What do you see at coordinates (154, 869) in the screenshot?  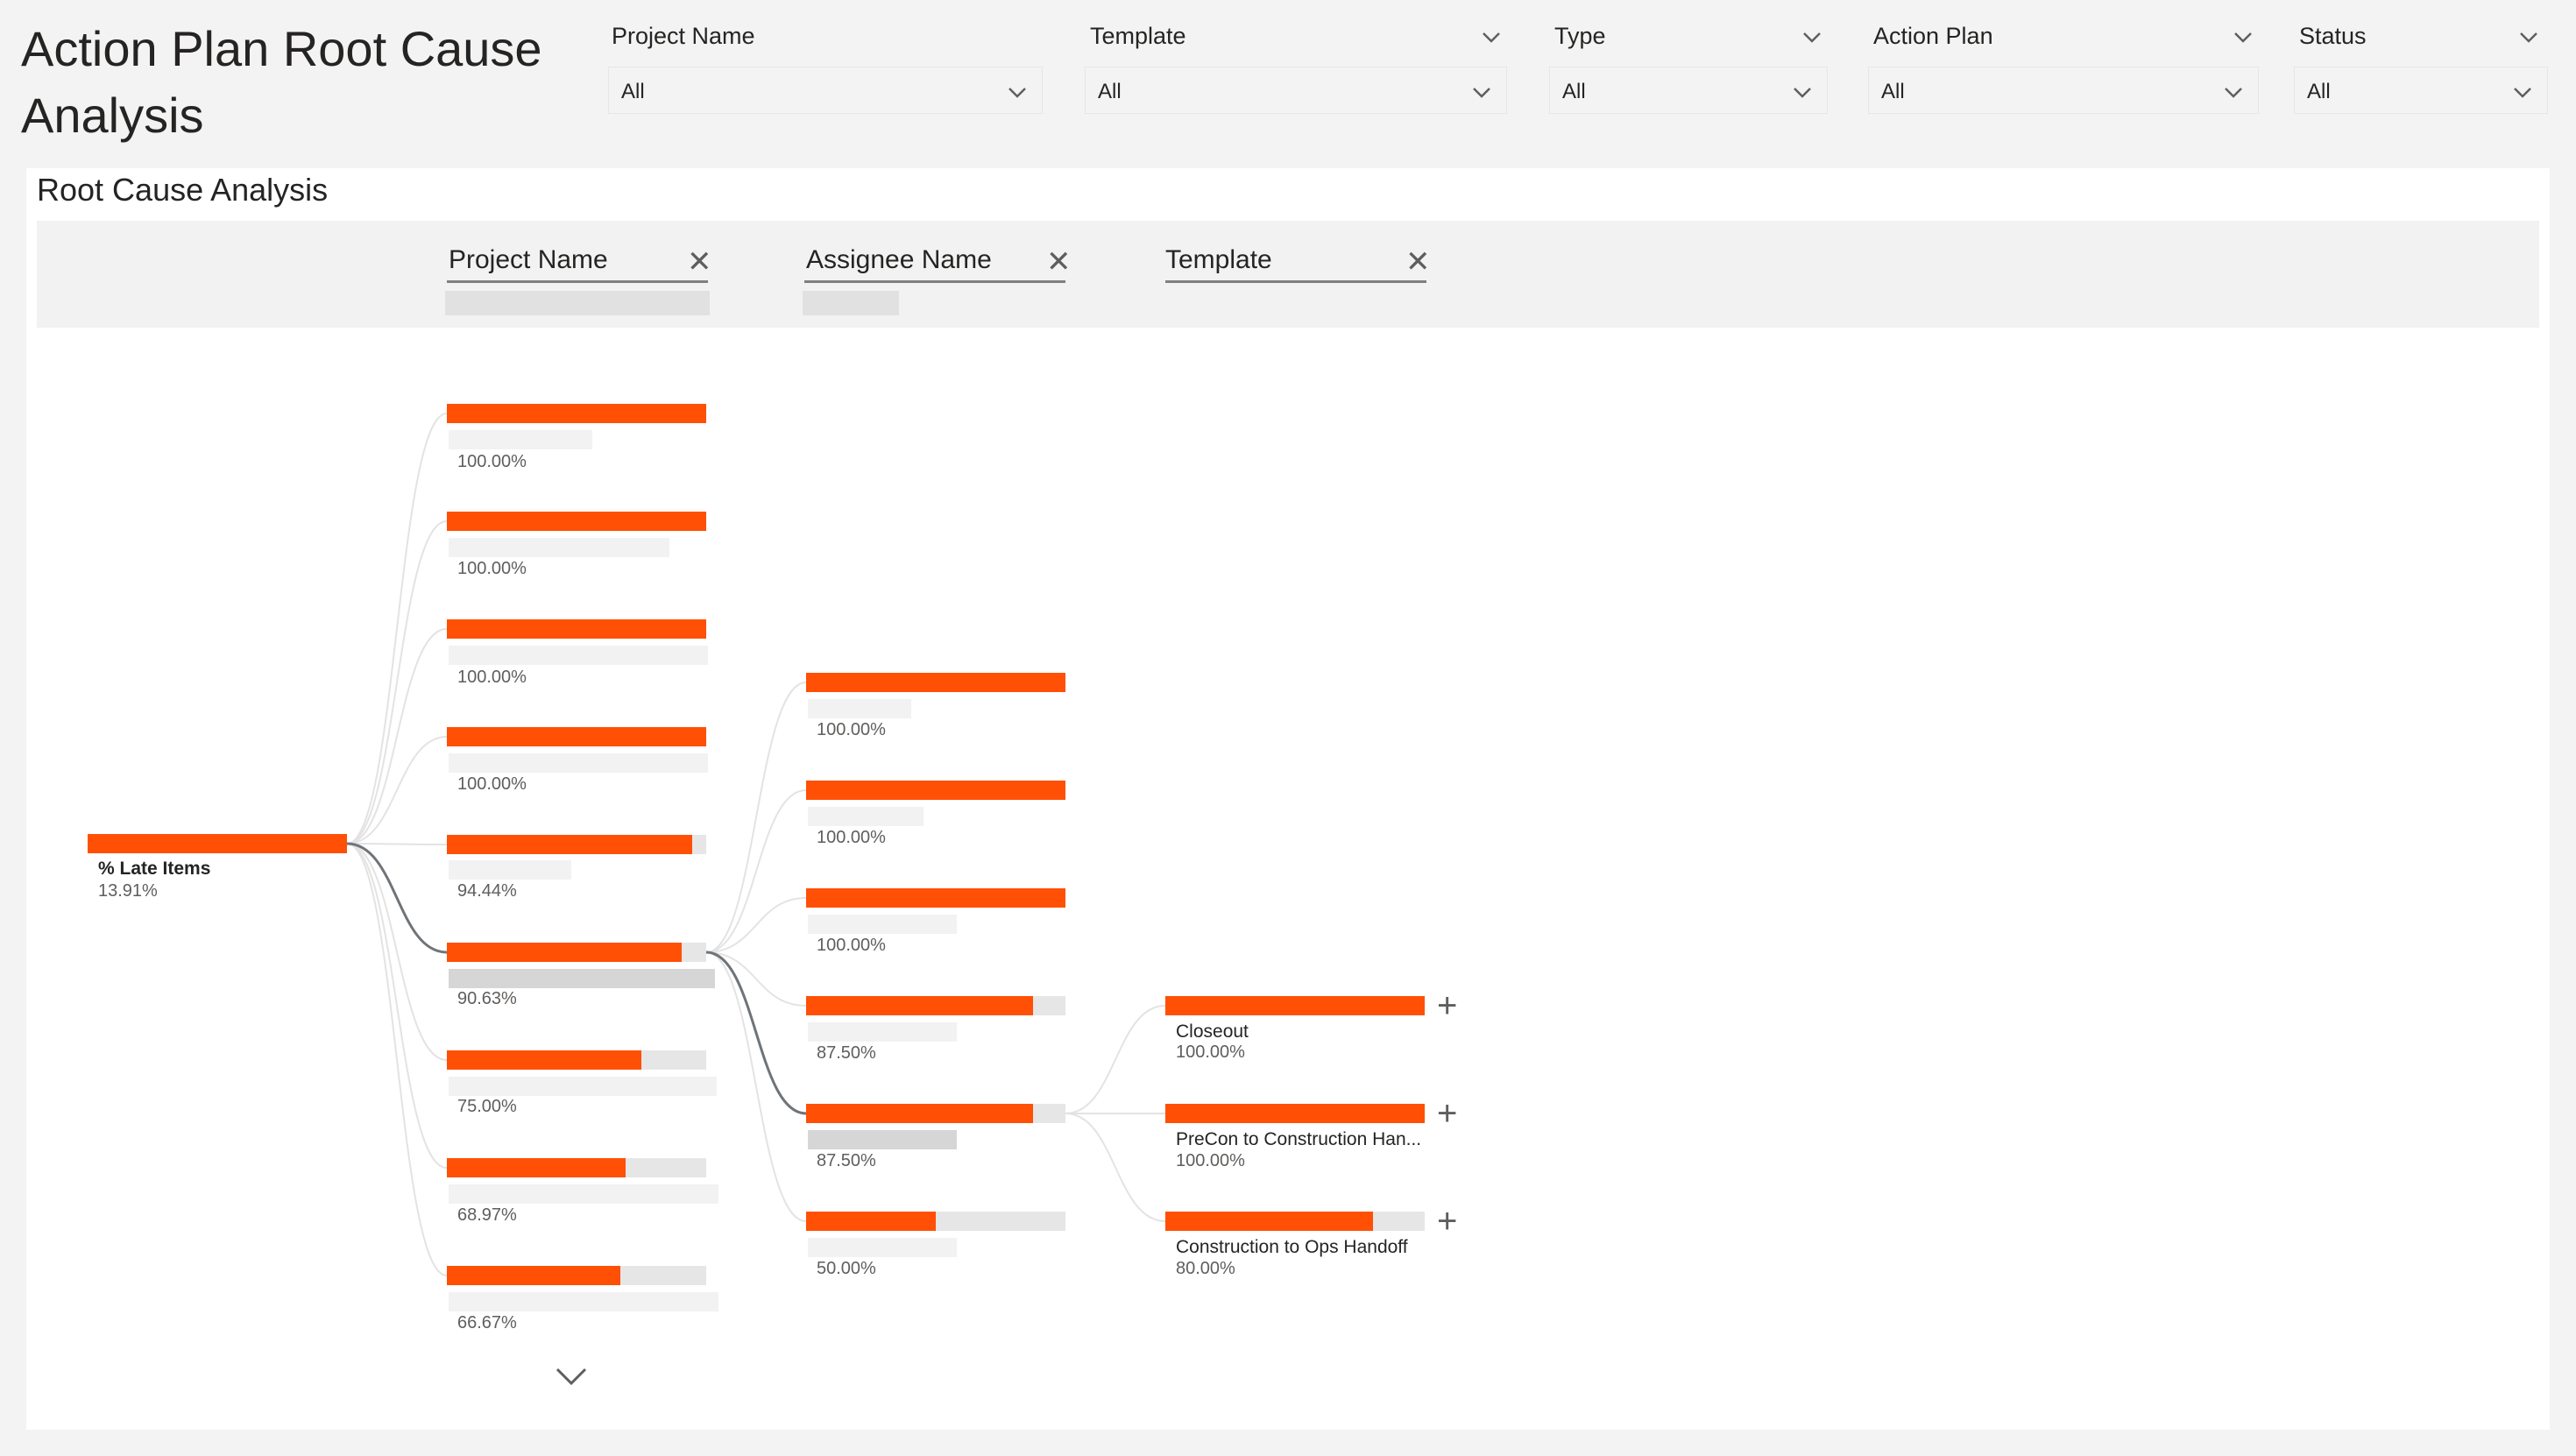 I see `node-label: % Late Items` at bounding box center [154, 869].